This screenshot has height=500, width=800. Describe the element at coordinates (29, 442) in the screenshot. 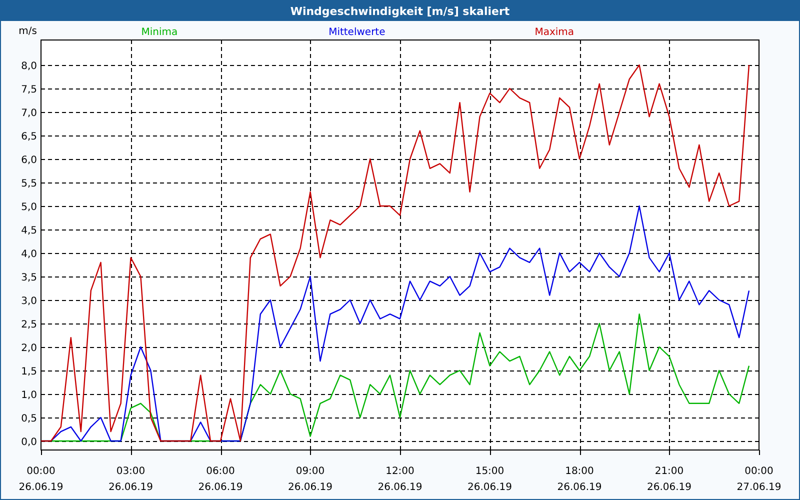

I see `axis-label: 0,0` at that location.